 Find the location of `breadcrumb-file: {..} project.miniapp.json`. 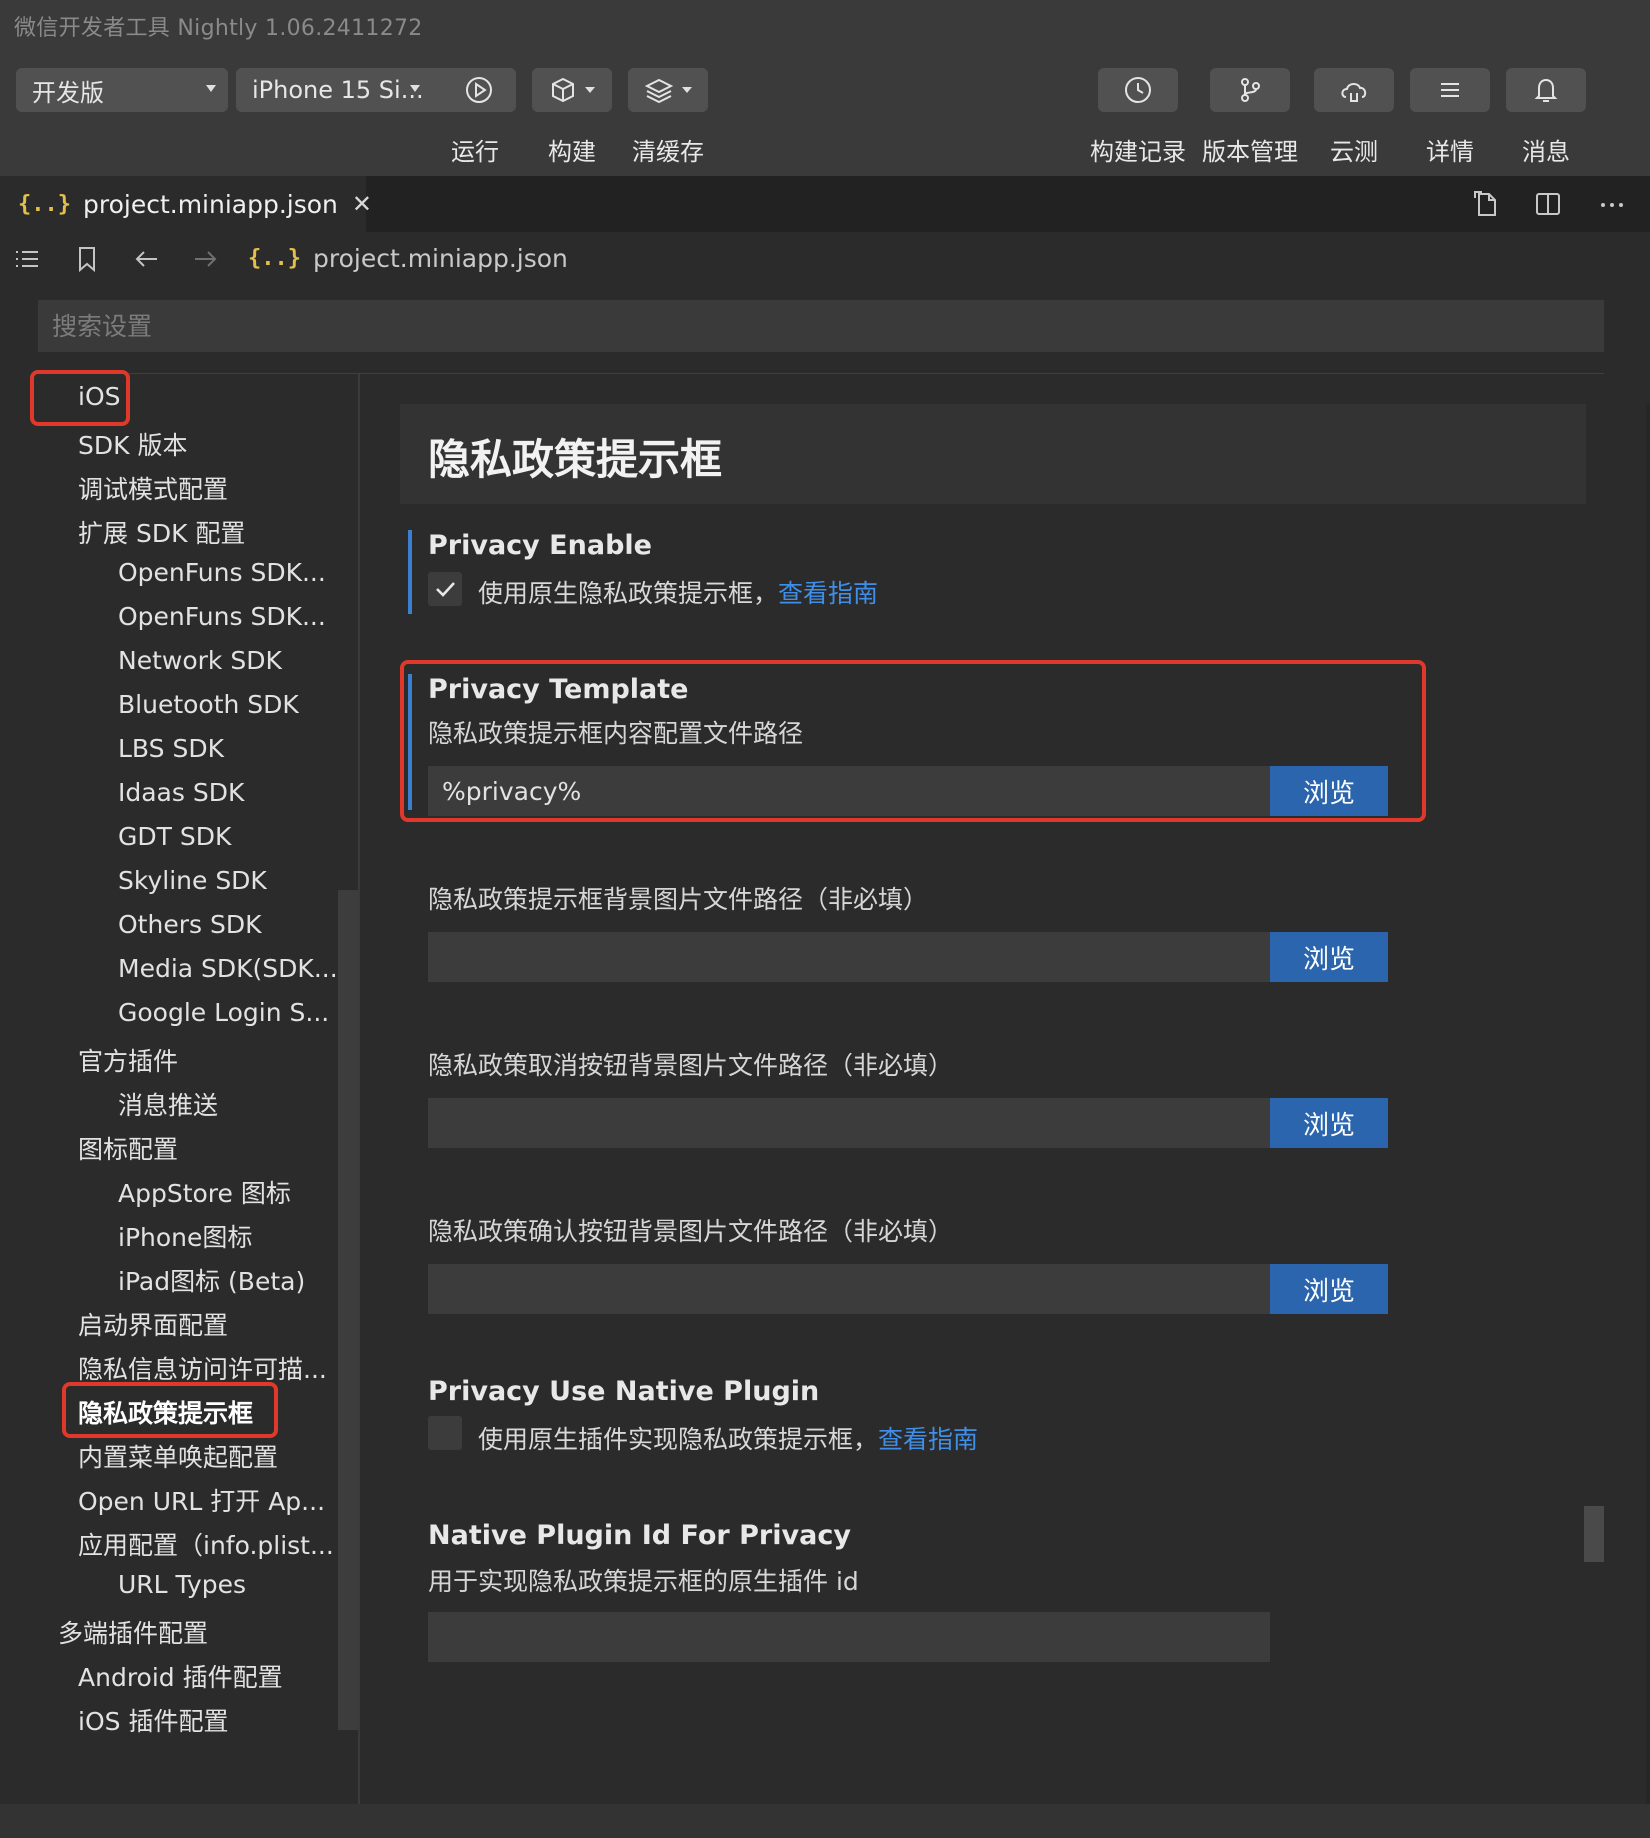

breadcrumb-file: {..} project.miniapp.json is located at coordinates (408, 258).